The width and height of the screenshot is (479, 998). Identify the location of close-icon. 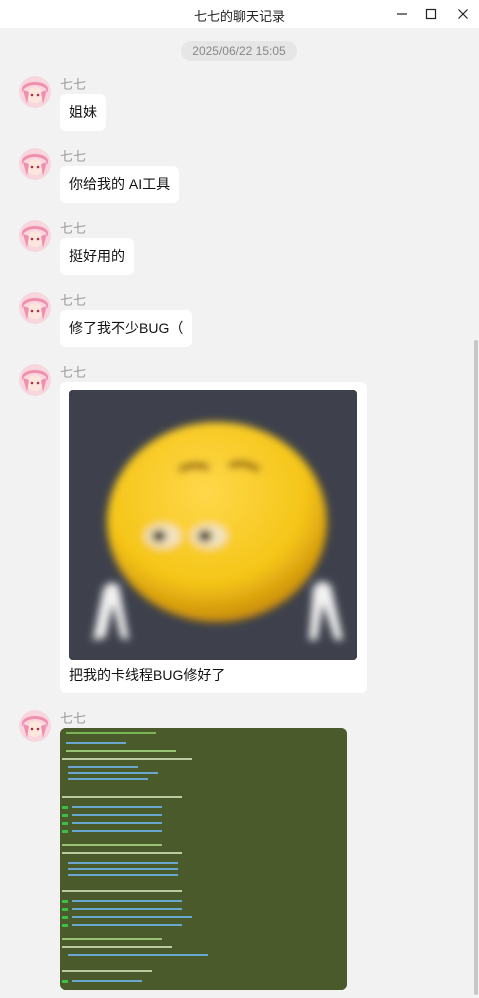
(463, 14).